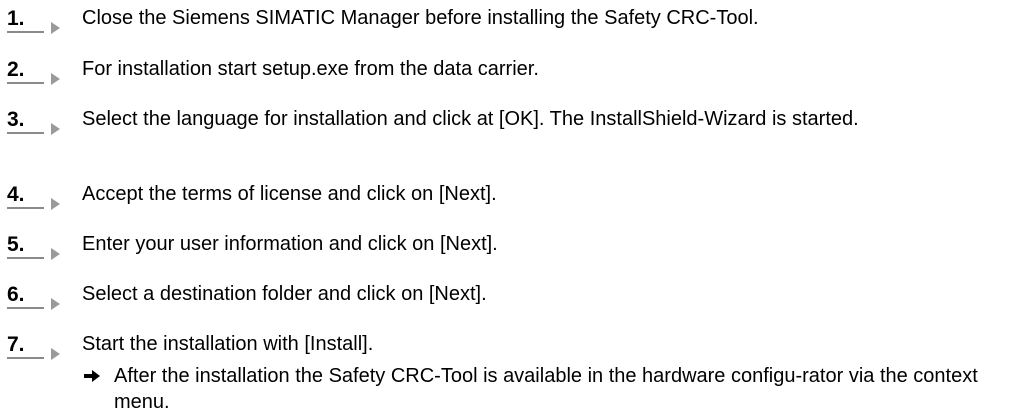 This screenshot has height=415, width=1033. I want to click on step-number: 1., so click(16, 18).